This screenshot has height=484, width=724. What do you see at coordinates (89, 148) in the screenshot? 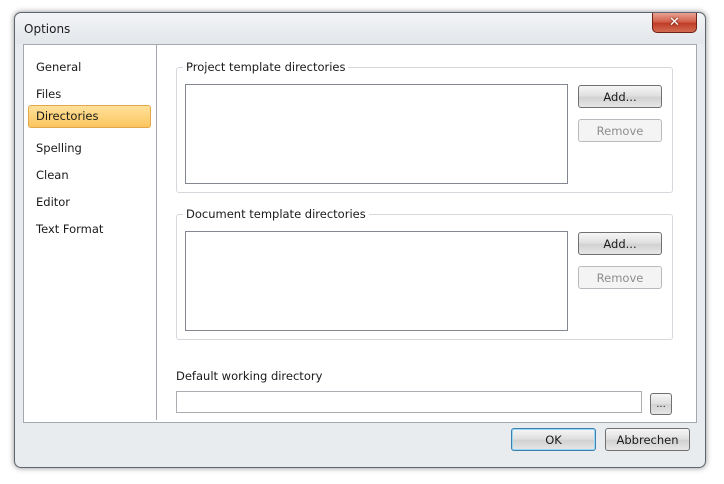
I see `nav-item-spelling: Spelling` at bounding box center [89, 148].